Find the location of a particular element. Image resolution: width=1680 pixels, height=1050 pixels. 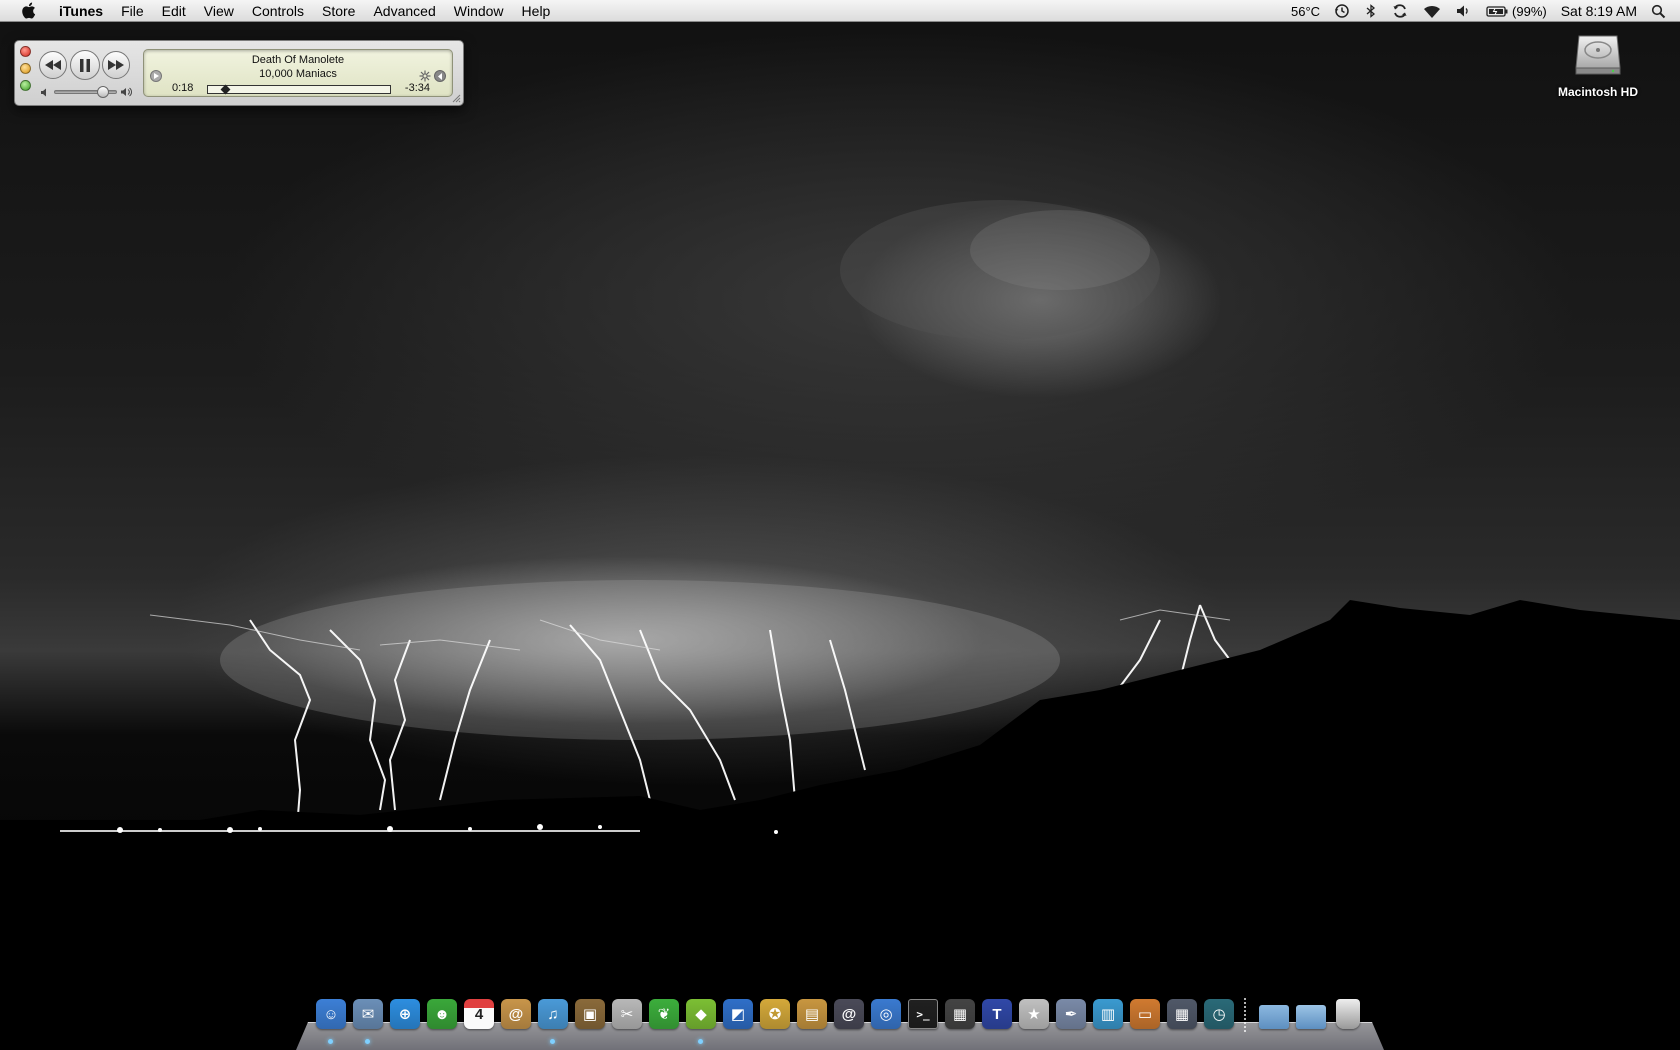

dock-item-camino: @ is located at coordinates (849, 1014).